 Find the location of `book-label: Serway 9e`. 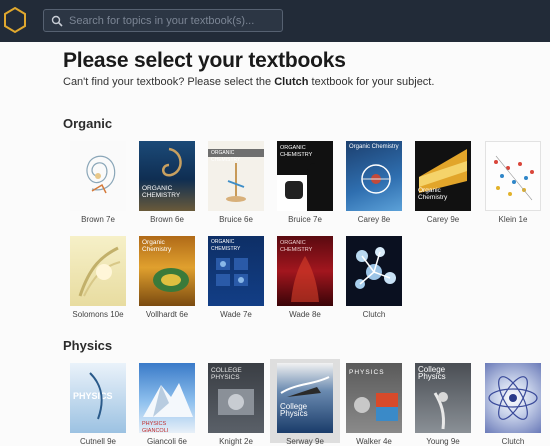

book-label: Serway 9e is located at coordinates (305, 441).